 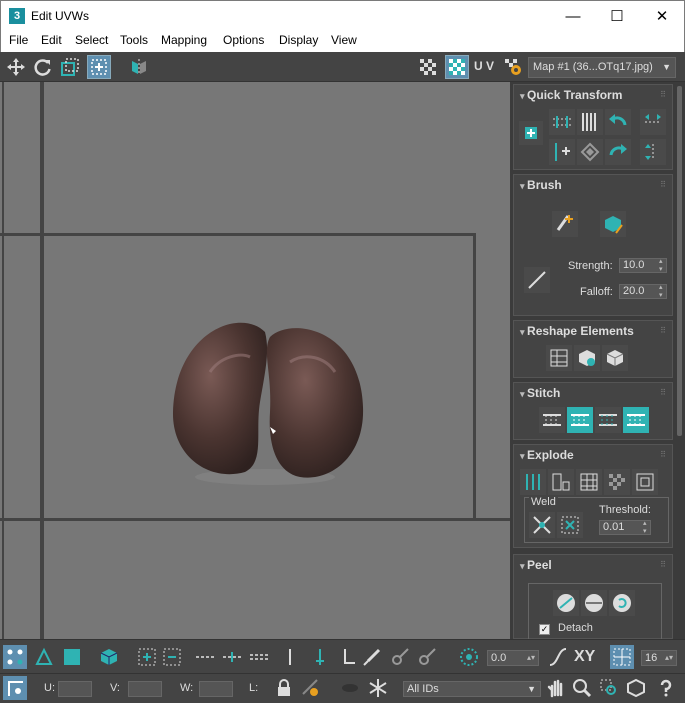 I want to click on flatten-by-material-icon, so click(x=645, y=482).